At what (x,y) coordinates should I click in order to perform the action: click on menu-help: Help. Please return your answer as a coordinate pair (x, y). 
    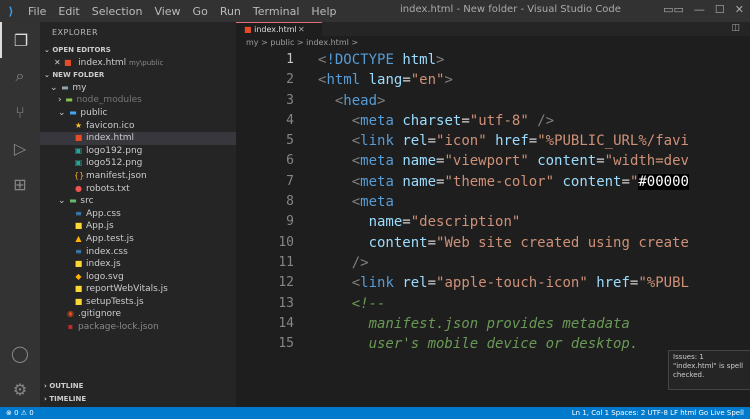
    Looking at the image, I should click on (323, 11).